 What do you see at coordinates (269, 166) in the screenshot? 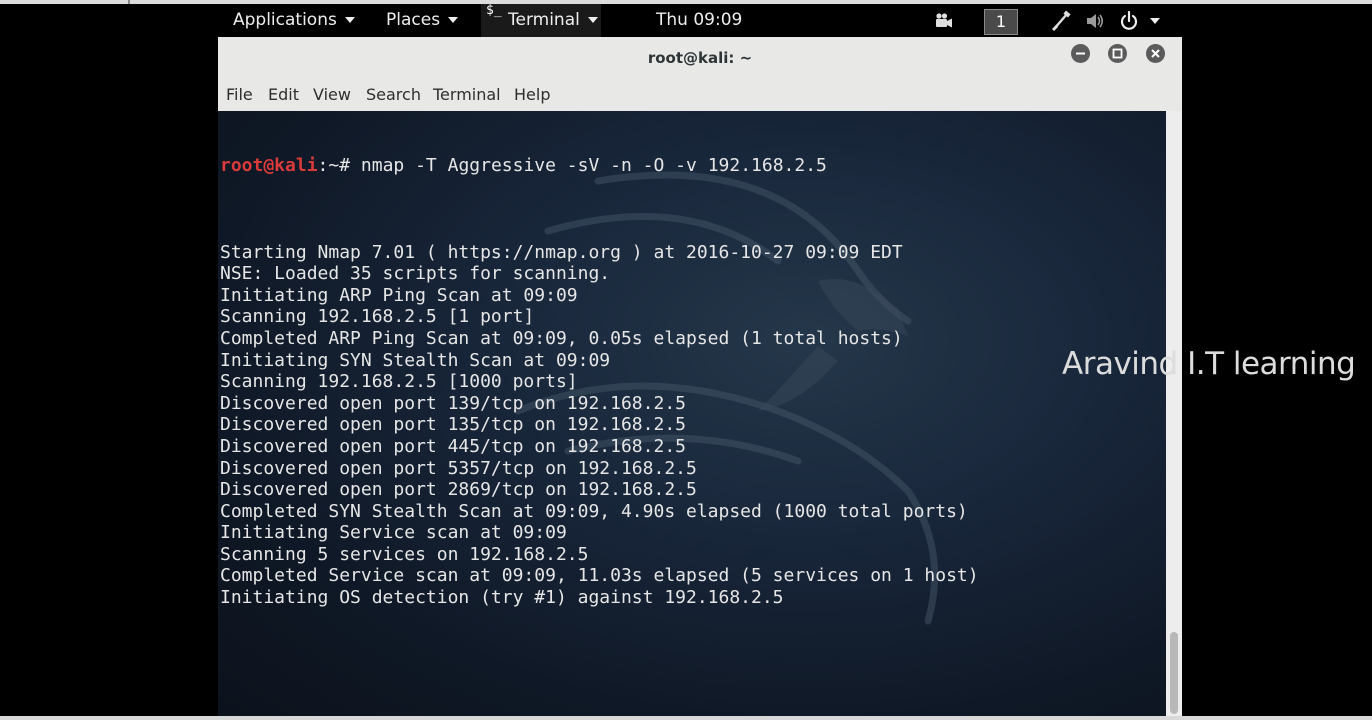
I see `prompt-user: root@kali` at bounding box center [269, 166].